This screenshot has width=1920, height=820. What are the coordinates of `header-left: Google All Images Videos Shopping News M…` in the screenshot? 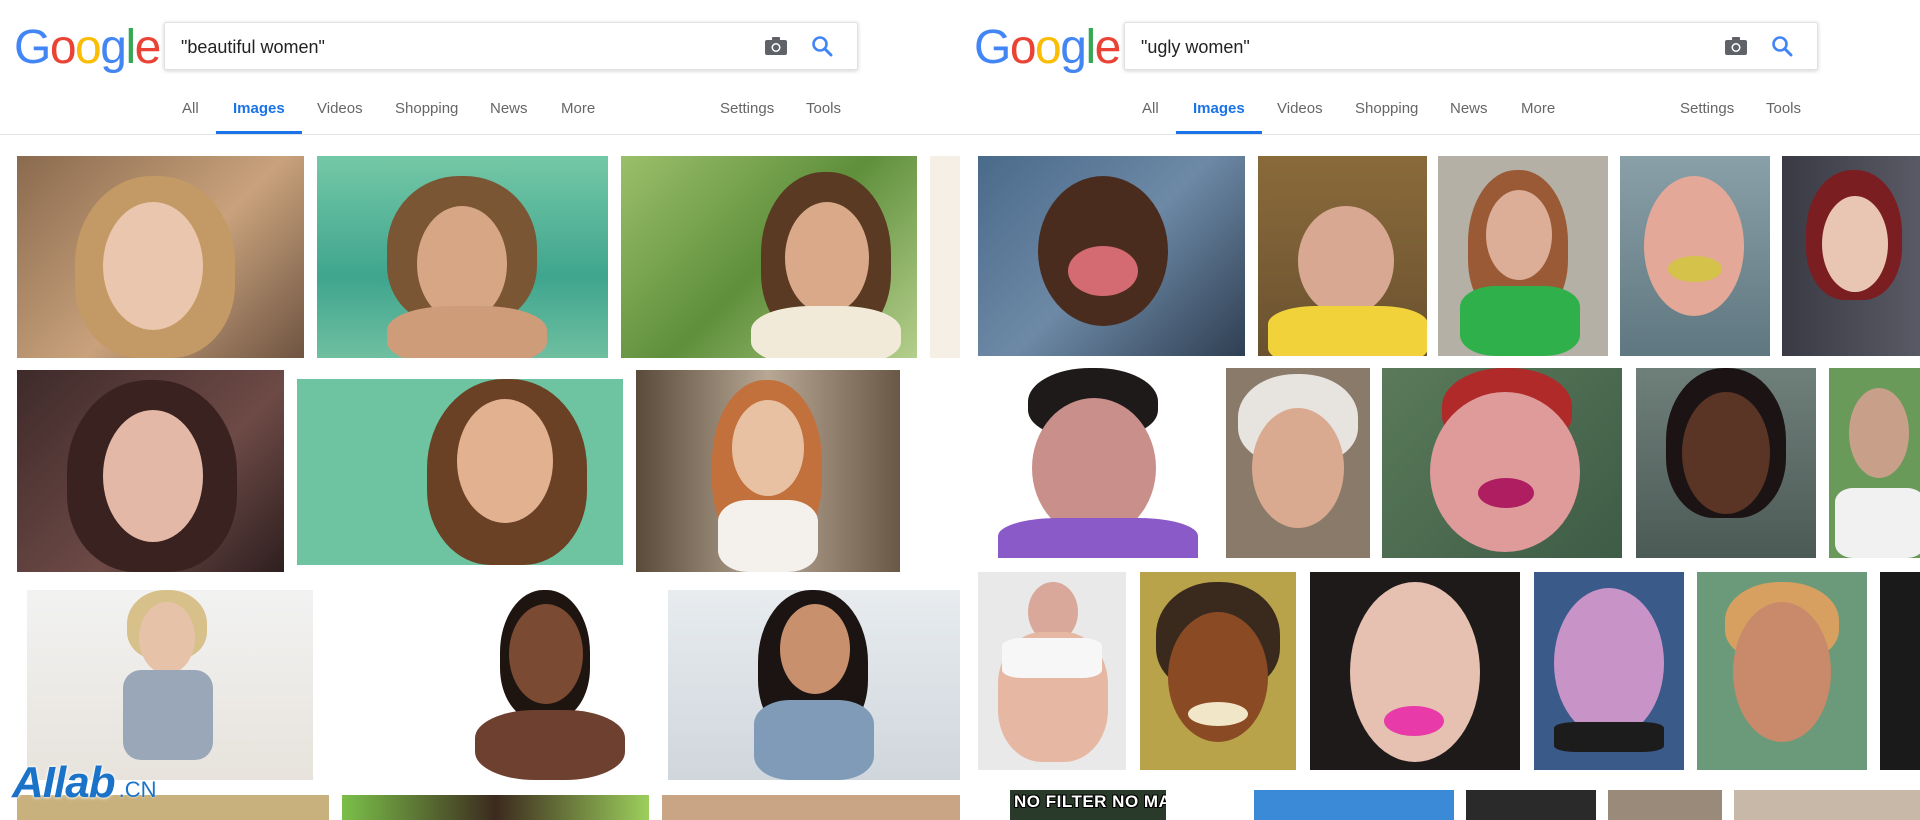 It's located at (480, 67).